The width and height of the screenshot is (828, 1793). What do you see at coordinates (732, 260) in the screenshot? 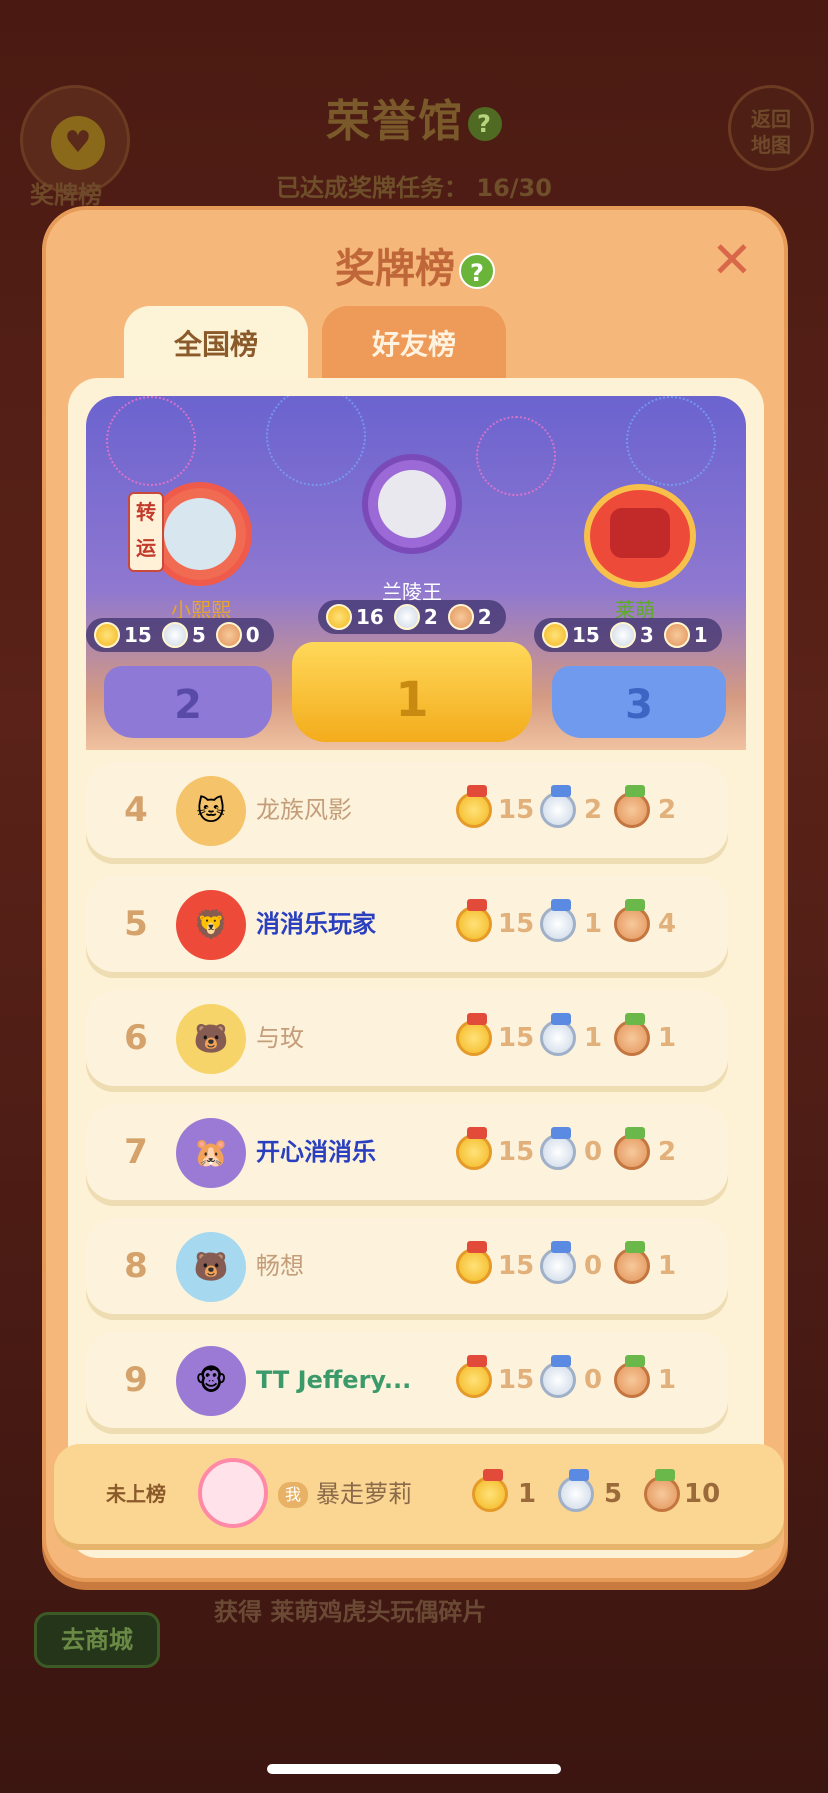
I see `close-icon: ✕` at bounding box center [732, 260].